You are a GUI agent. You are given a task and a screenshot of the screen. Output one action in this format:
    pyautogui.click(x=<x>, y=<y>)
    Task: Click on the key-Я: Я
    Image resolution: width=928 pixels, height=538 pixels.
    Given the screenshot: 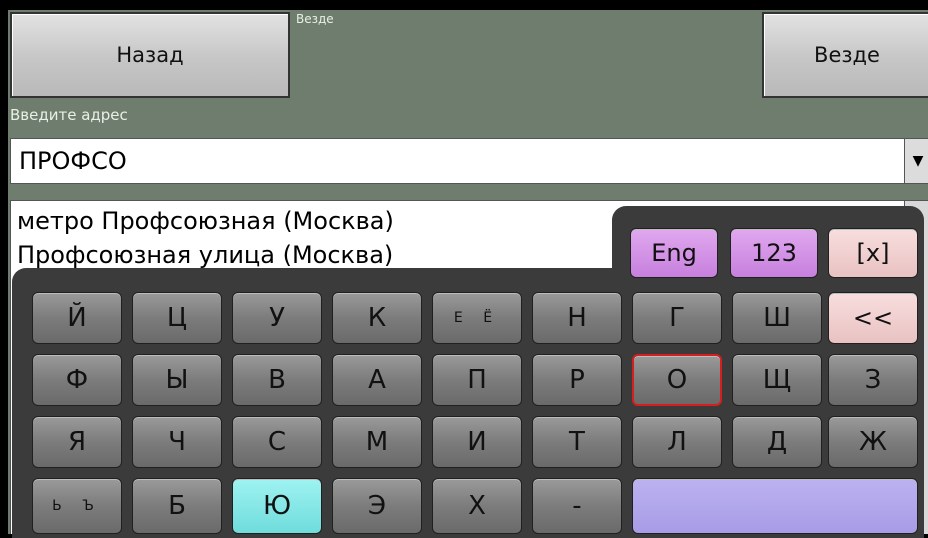 What is the action you would take?
    pyautogui.click(x=77, y=442)
    